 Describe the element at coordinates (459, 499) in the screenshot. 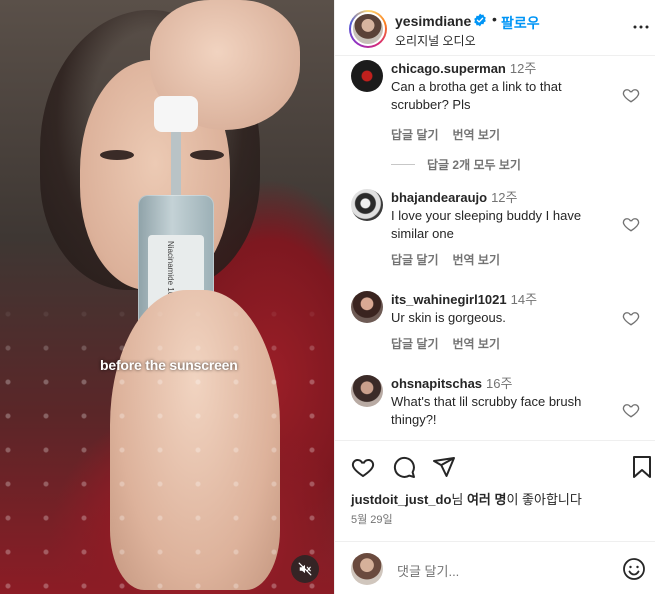

I see `liked-by-mid: 님` at that location.